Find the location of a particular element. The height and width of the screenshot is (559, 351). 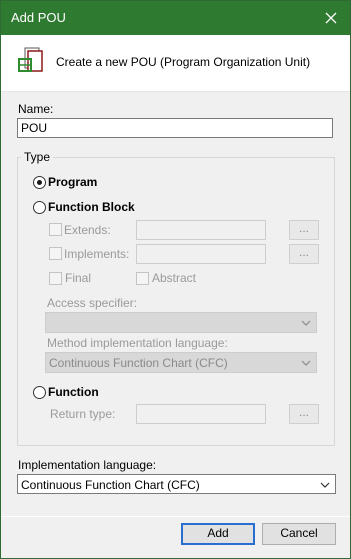

window-title: Add POU is located at coordinates (38, 17).